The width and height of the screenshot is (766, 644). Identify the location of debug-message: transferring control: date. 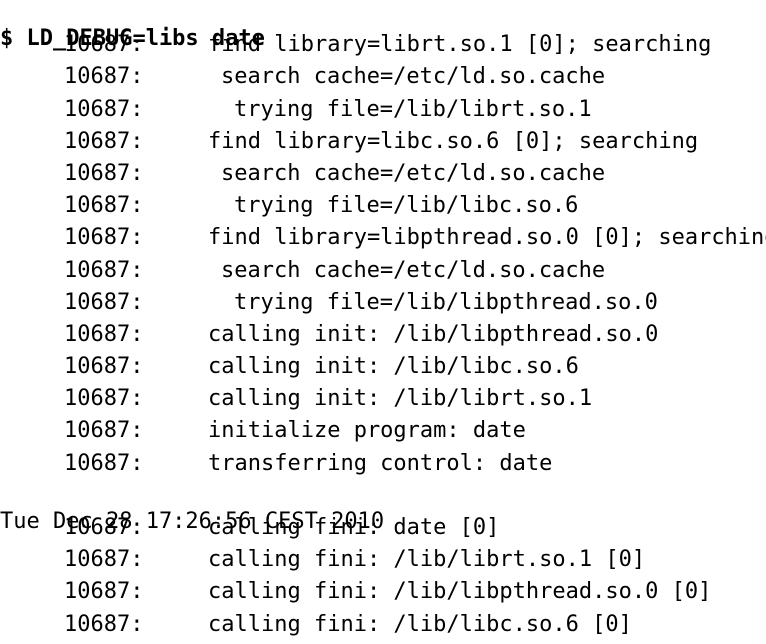
(380, 463).